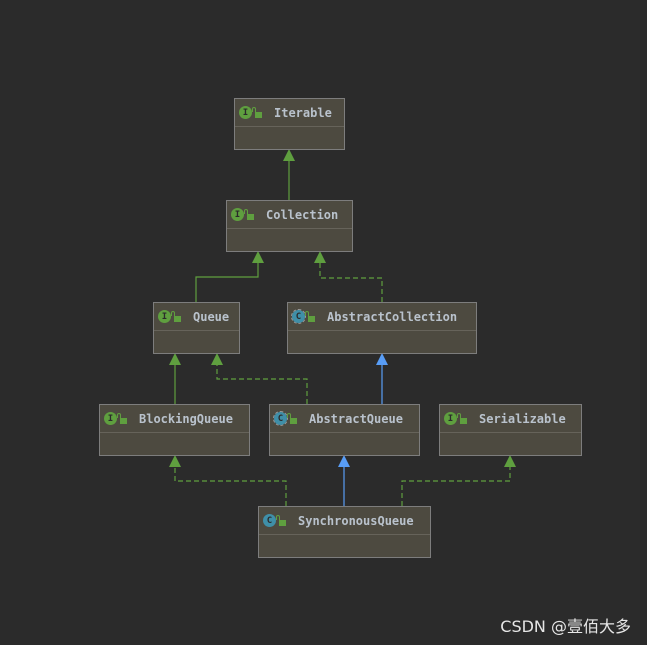  What do you see at coordinates (269, 520) in the screenshot?
I see `class-icon: C` at bounding box center [269, 520].